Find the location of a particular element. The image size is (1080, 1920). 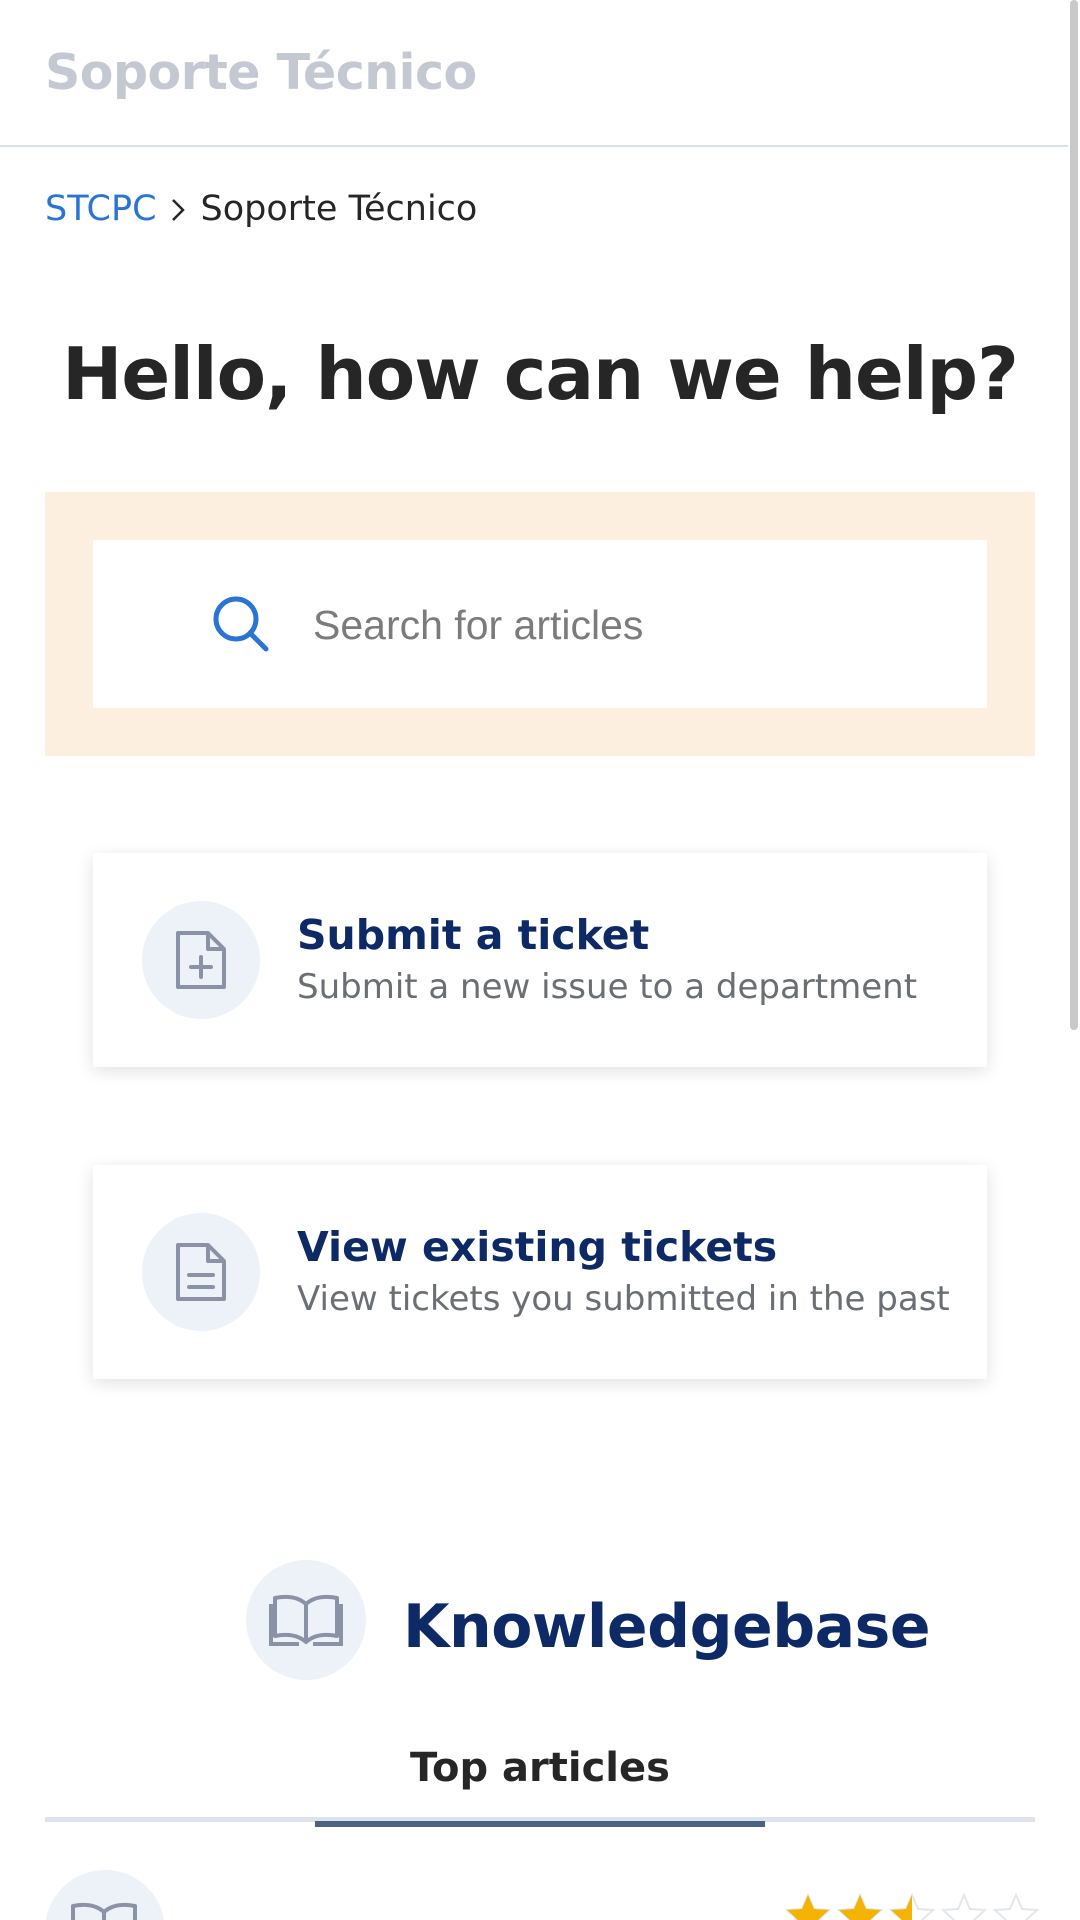

site-header: Soporte Técnico is located at coordinates (534, 73).